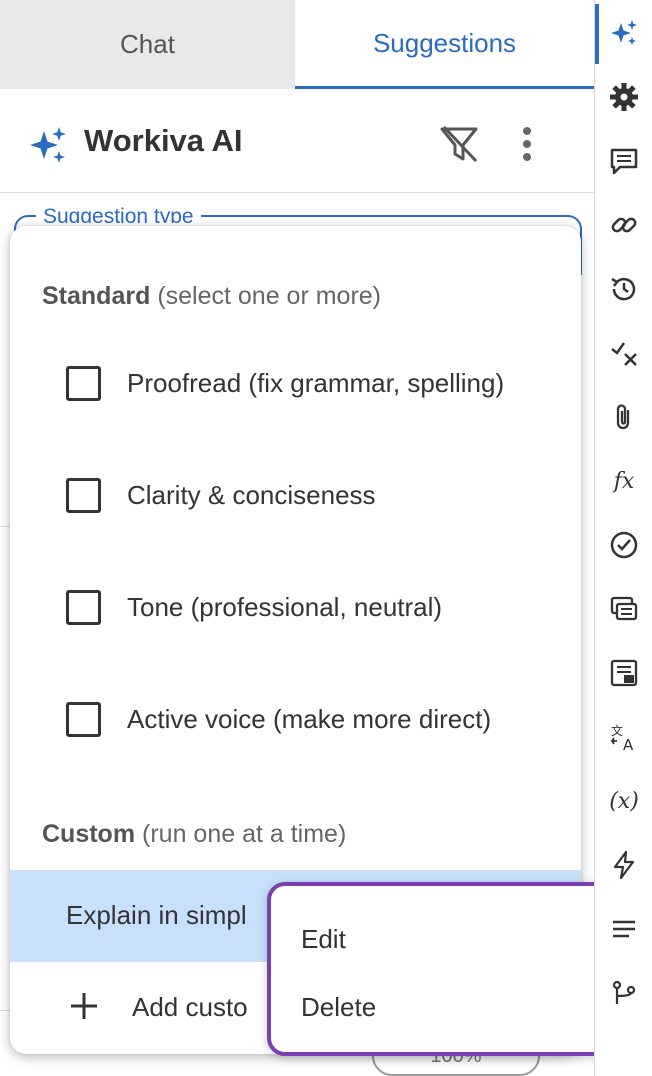  Describe the element at coordinates (156, 915) in the screenshot. I see `custom-suggestion-label: Explain in simpl` at that location.